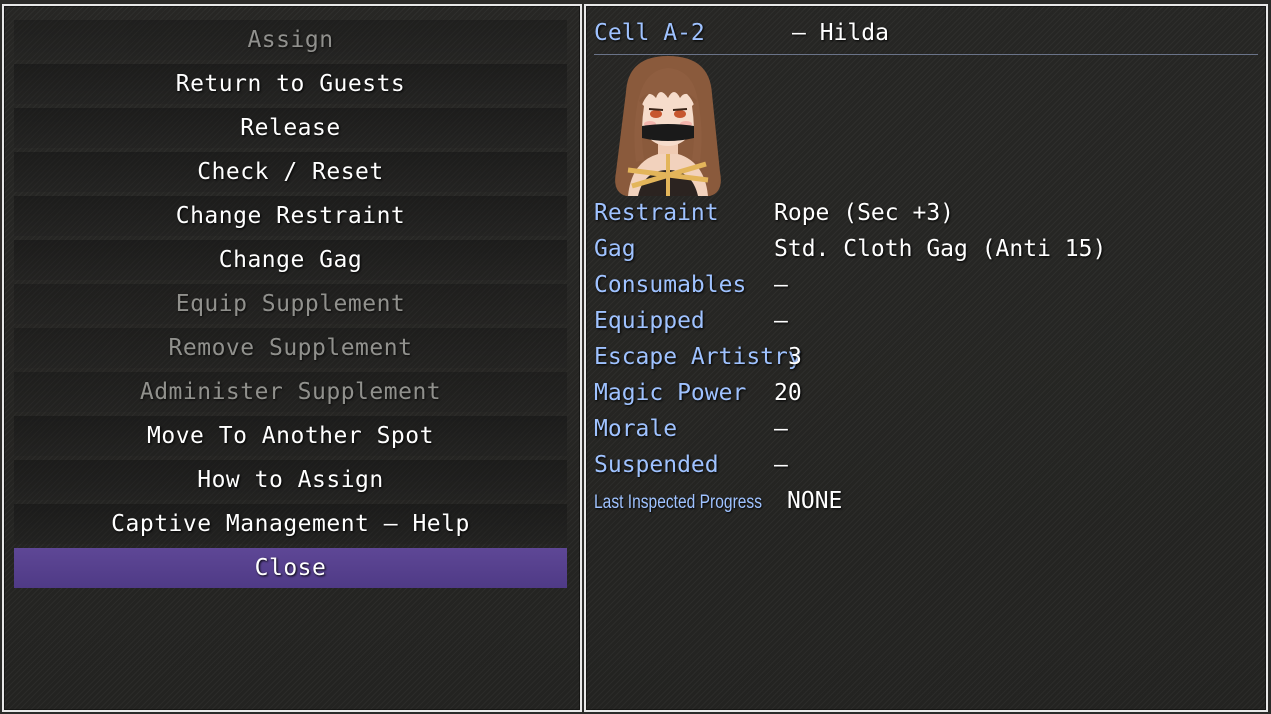 This screenshot has width=1271, height=714. What do you see at coordinates (924, 324) in the screenshot?
I see `stat-equipped: Equipped —` at bounding box center [924, 324].